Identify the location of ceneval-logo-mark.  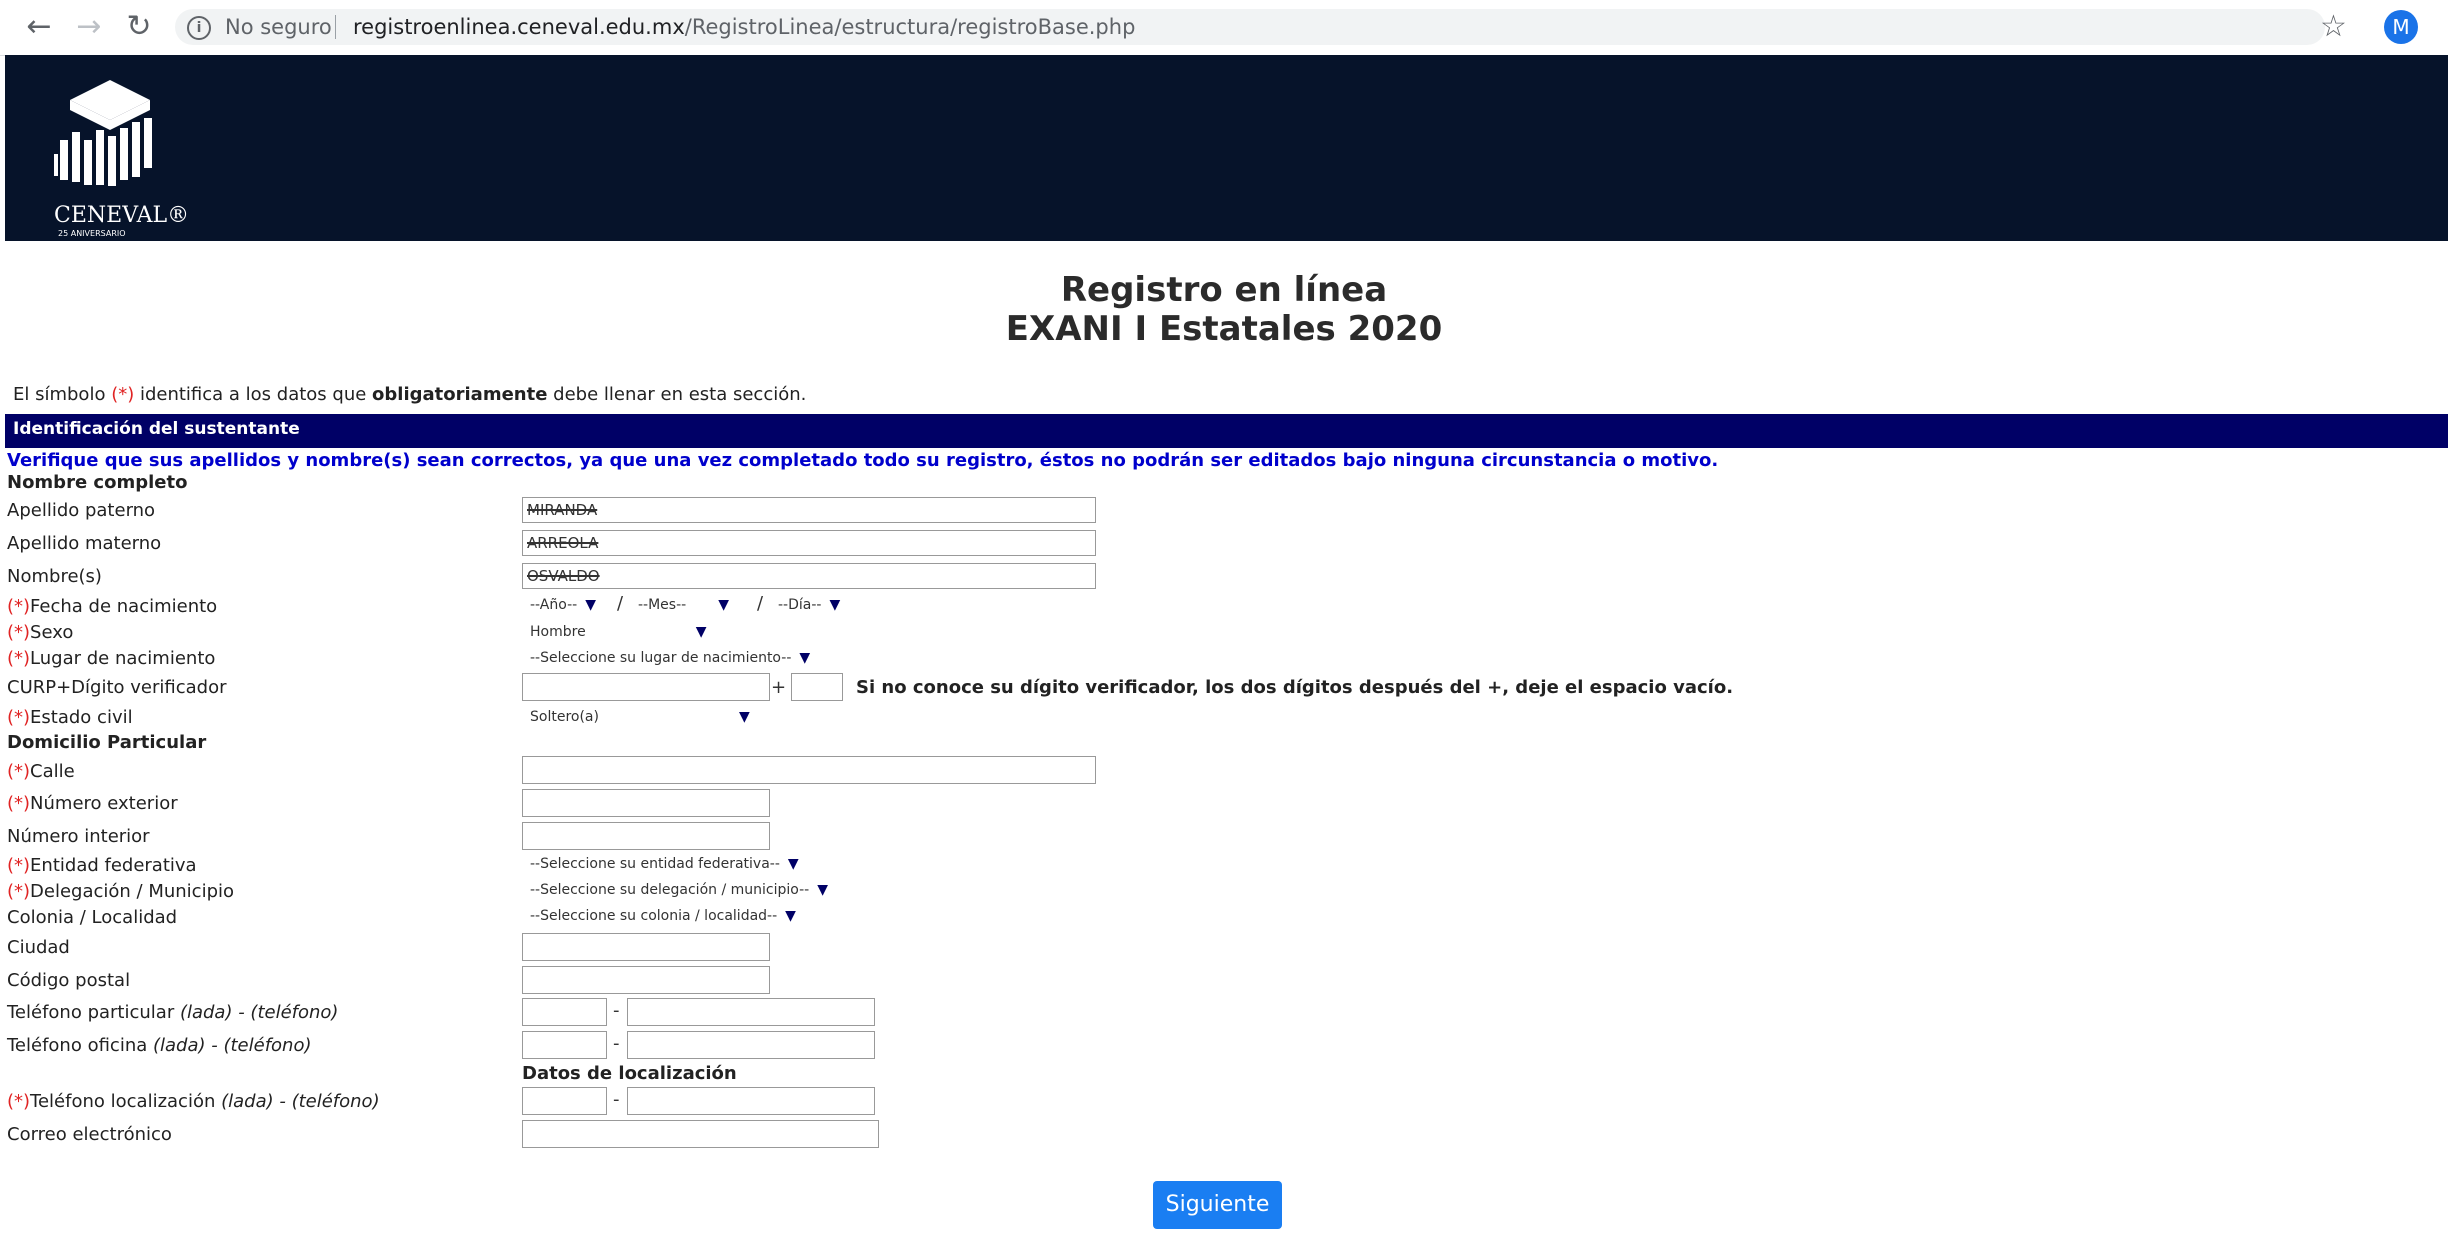
(103, 133).